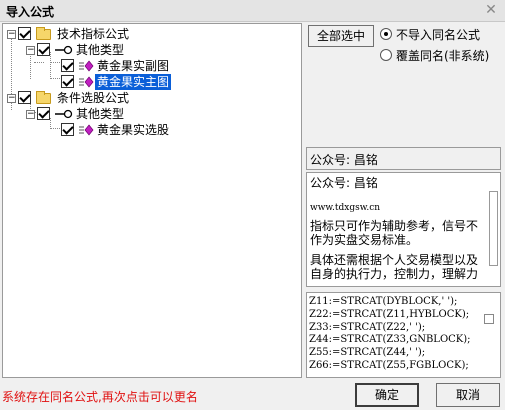  I want to click on code-line: Z44:=STRCAT(Z33,GNBLOCK);, so click(390, 340).